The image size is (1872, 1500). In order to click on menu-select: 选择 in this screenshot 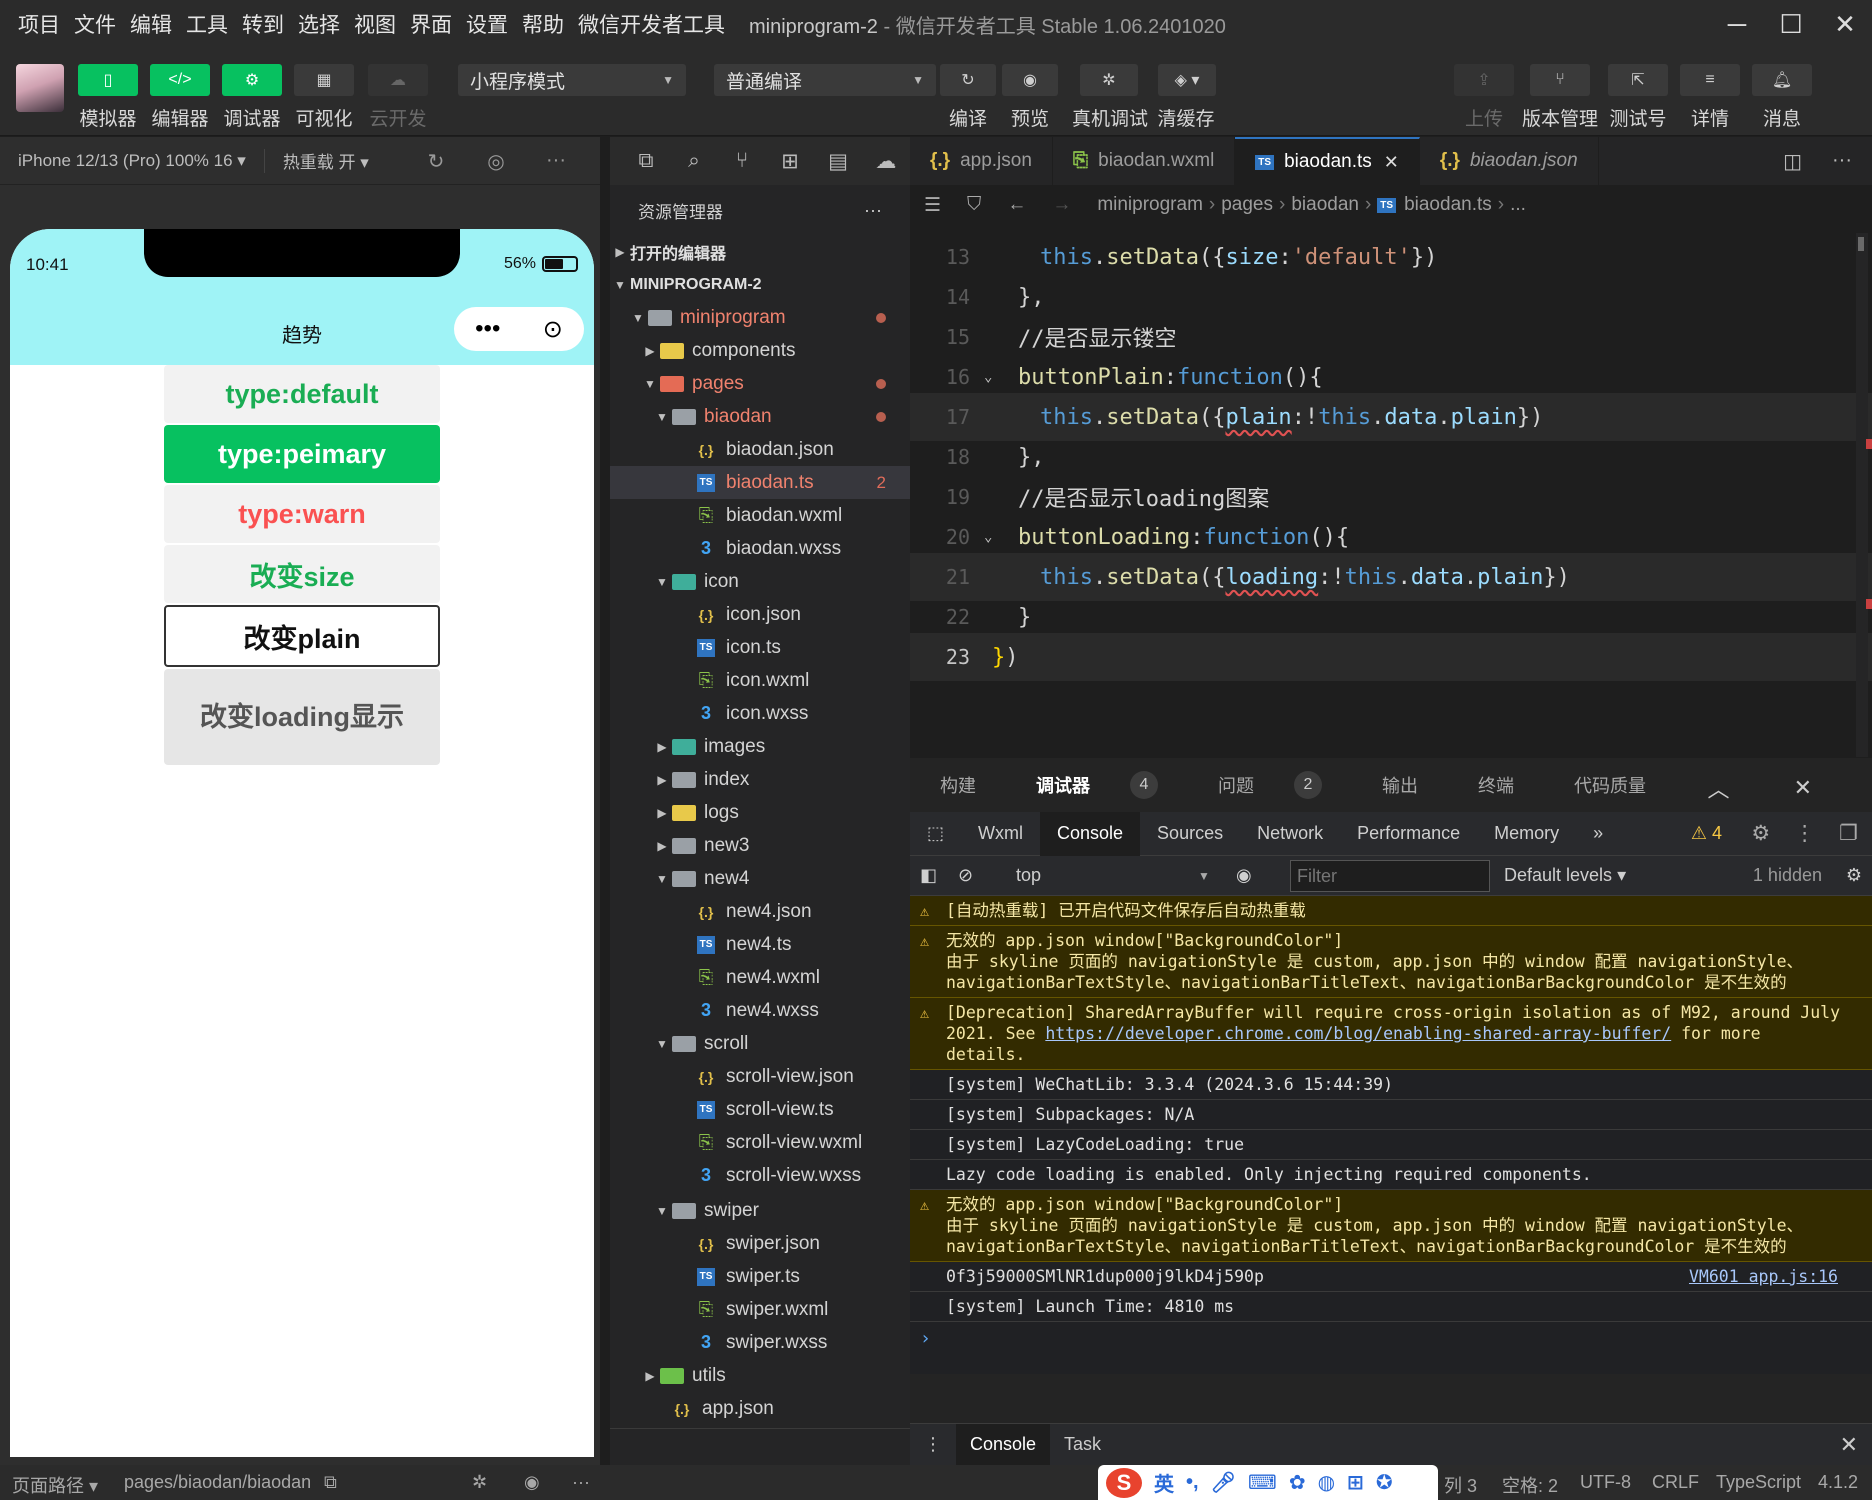, I will do `click(319, 24)`.